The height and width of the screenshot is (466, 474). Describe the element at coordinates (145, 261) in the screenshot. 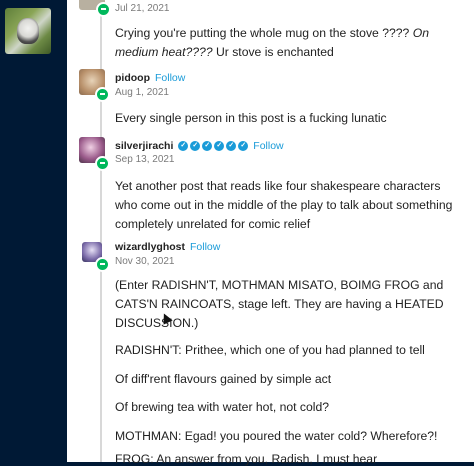

I see `note-4-date: Nov 30, 2021` at that location.